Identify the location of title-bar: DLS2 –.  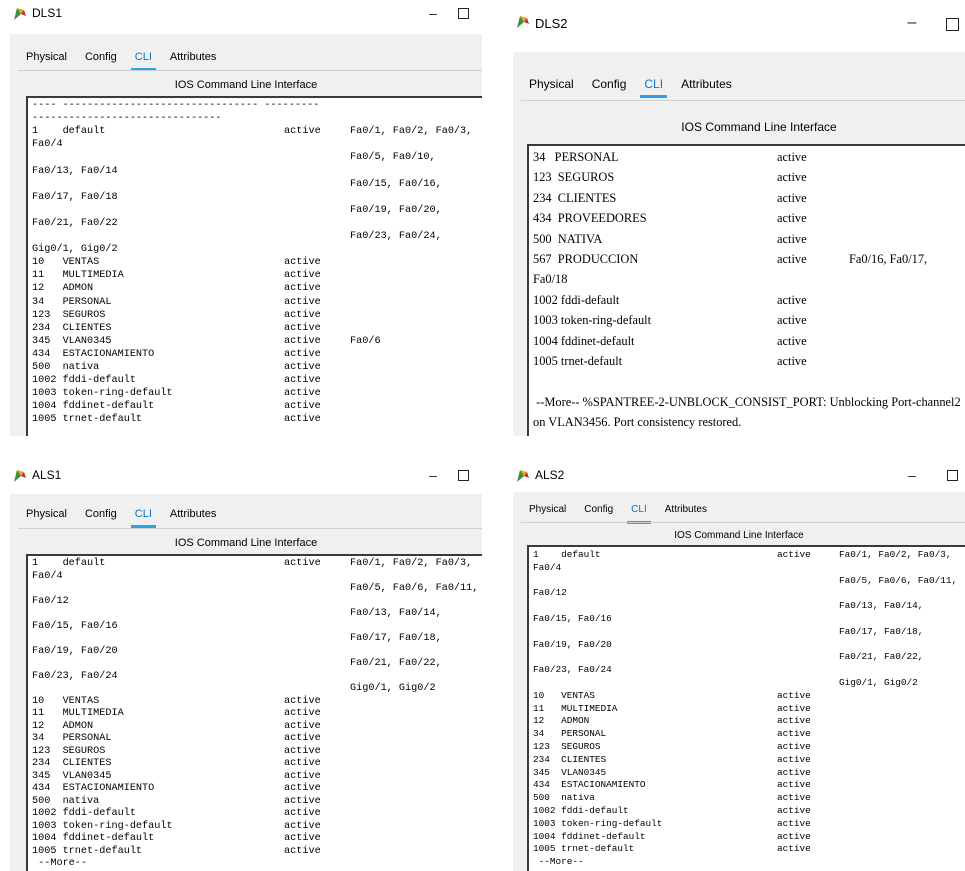
(736, 23).